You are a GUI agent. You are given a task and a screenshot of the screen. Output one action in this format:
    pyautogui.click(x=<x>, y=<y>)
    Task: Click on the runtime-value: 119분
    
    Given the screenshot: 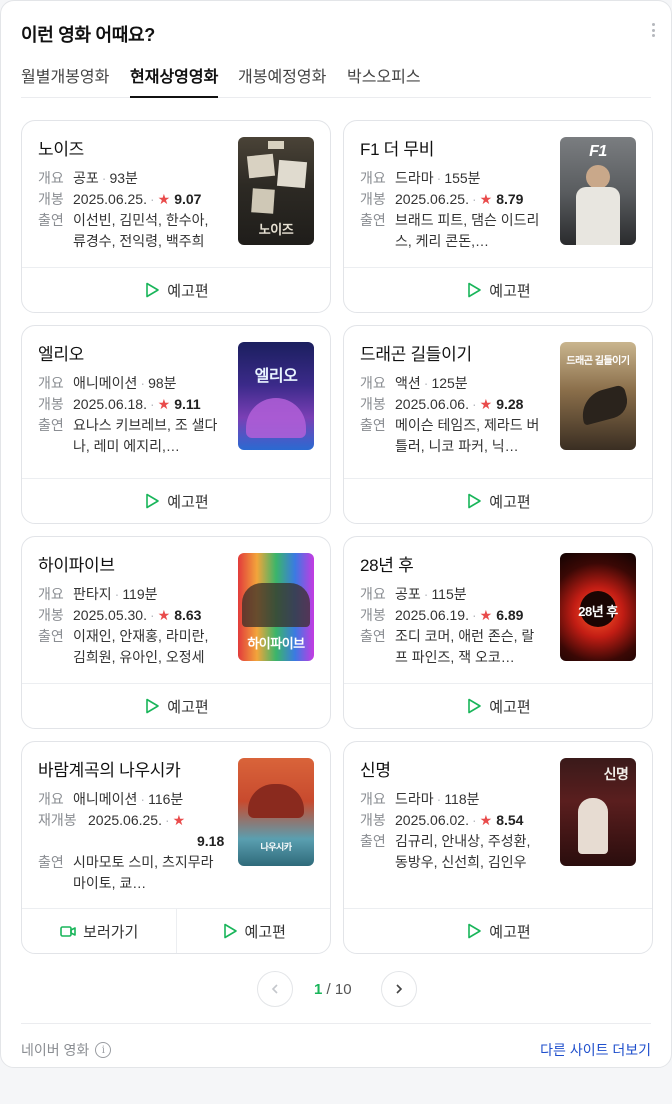 What is the action you would take?
    pyautogui.click(x=140, y=594)
    